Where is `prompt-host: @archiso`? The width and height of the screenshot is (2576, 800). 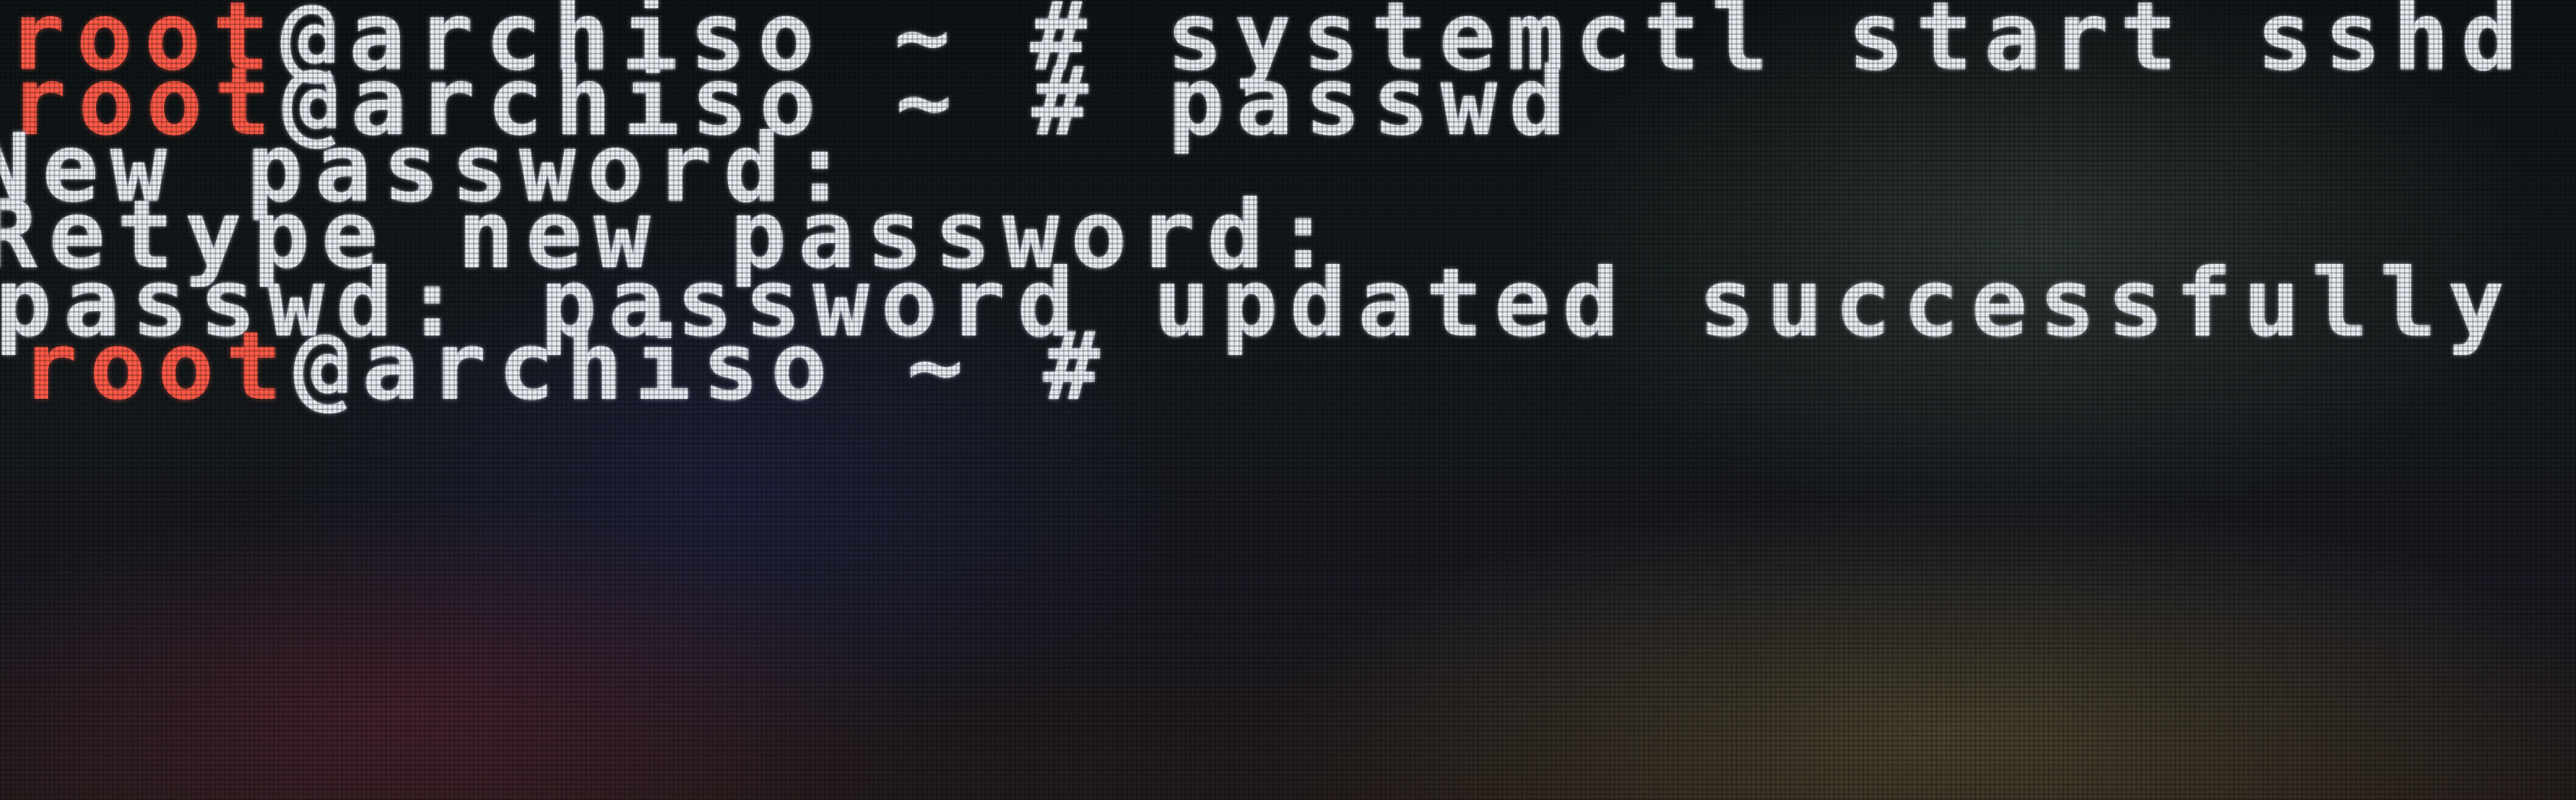 prompt-host: @archiso is located at coordinates (566, 367).